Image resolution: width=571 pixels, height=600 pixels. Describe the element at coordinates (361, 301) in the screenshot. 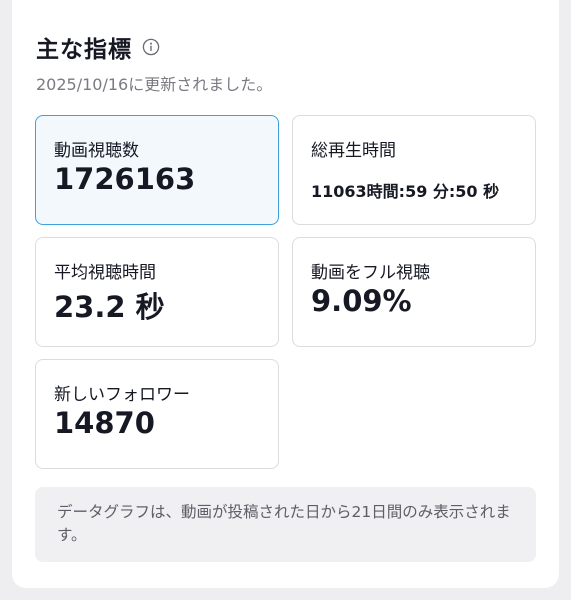

I see `metric-value: 9.09%` at that location.